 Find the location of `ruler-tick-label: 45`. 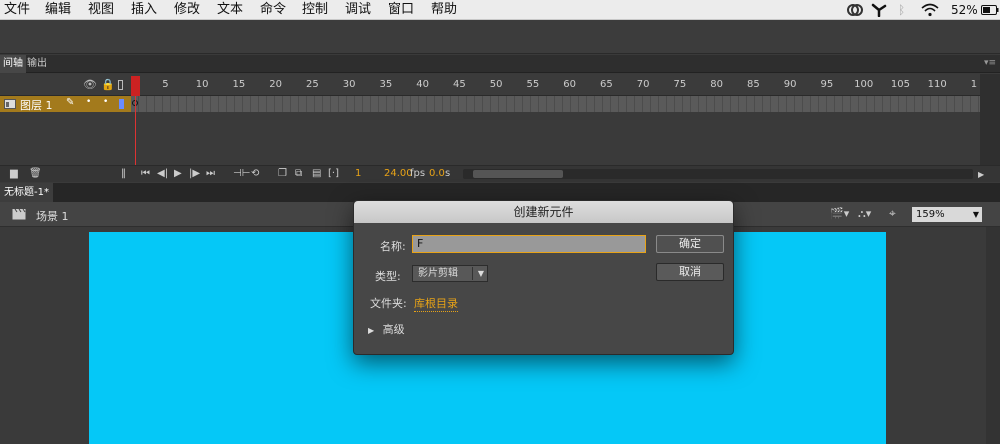

ruler-tick-label: 45 is located at coordinates (459, 84).